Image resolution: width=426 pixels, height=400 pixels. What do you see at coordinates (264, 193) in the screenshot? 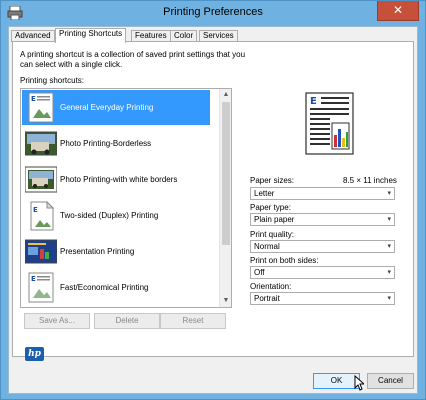
I see `paper-size-selected: Letter` at bounding box center [264, 193].